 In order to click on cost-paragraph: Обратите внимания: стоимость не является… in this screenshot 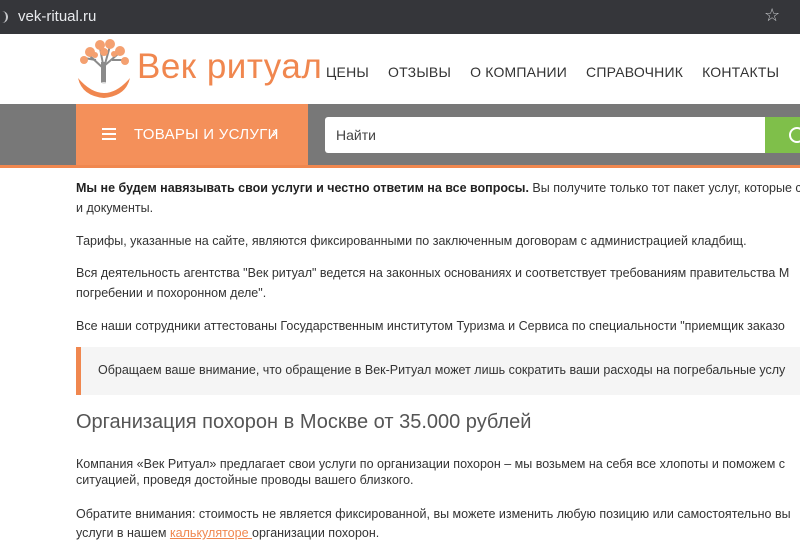, I will do `click(433, 514)`.